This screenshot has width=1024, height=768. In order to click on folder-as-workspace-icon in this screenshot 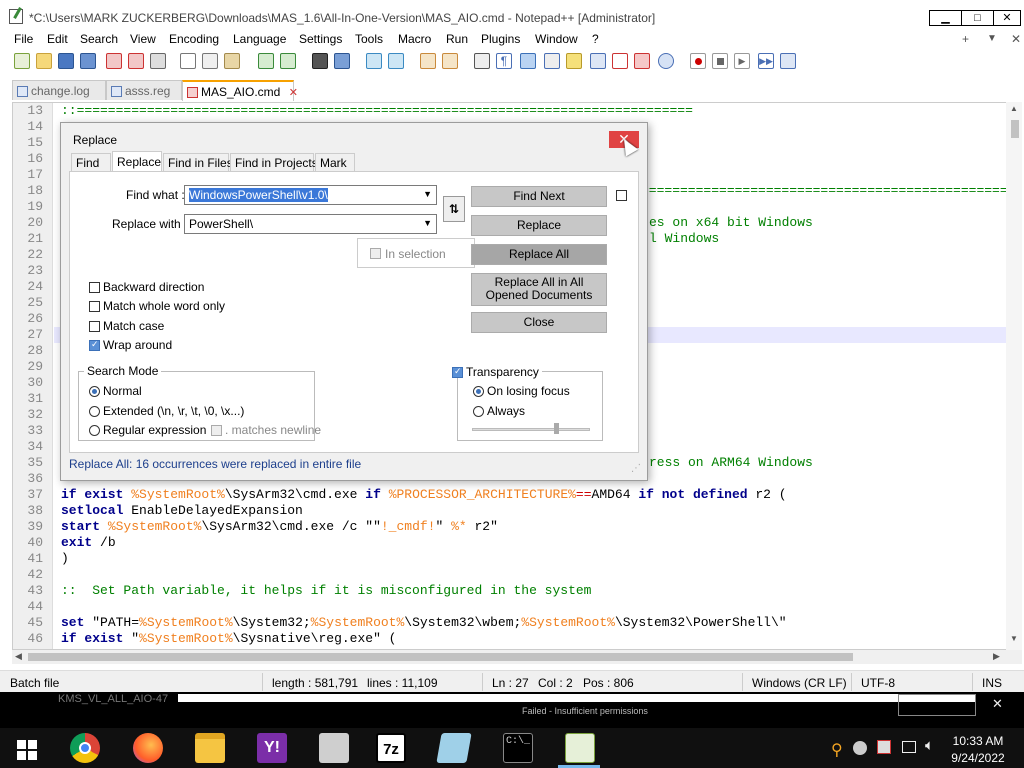, I will do `click(620, 61)`.